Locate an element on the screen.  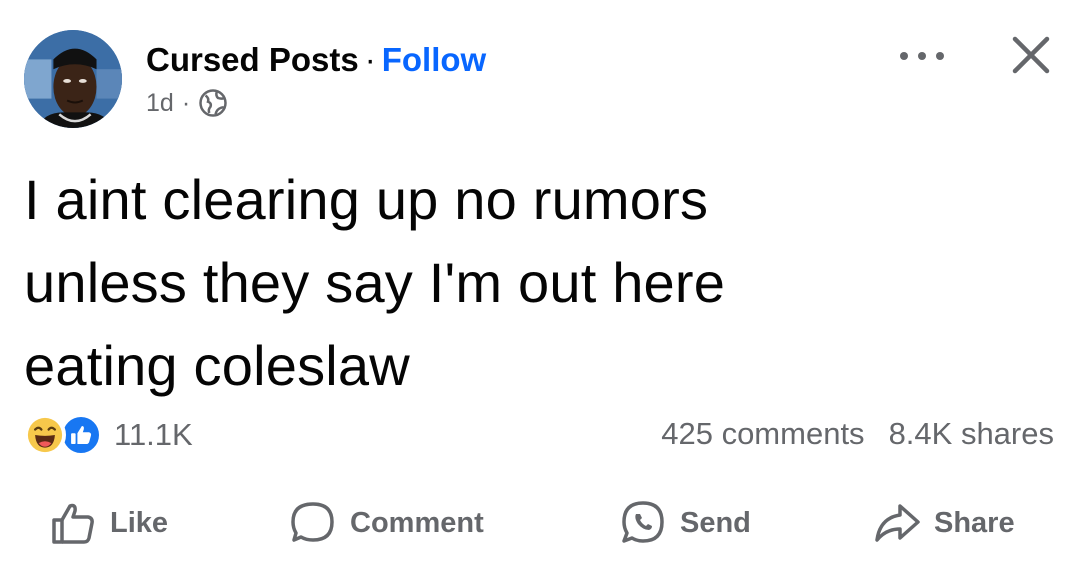
thumbs-up-icon is located at coordinates (73, 523).